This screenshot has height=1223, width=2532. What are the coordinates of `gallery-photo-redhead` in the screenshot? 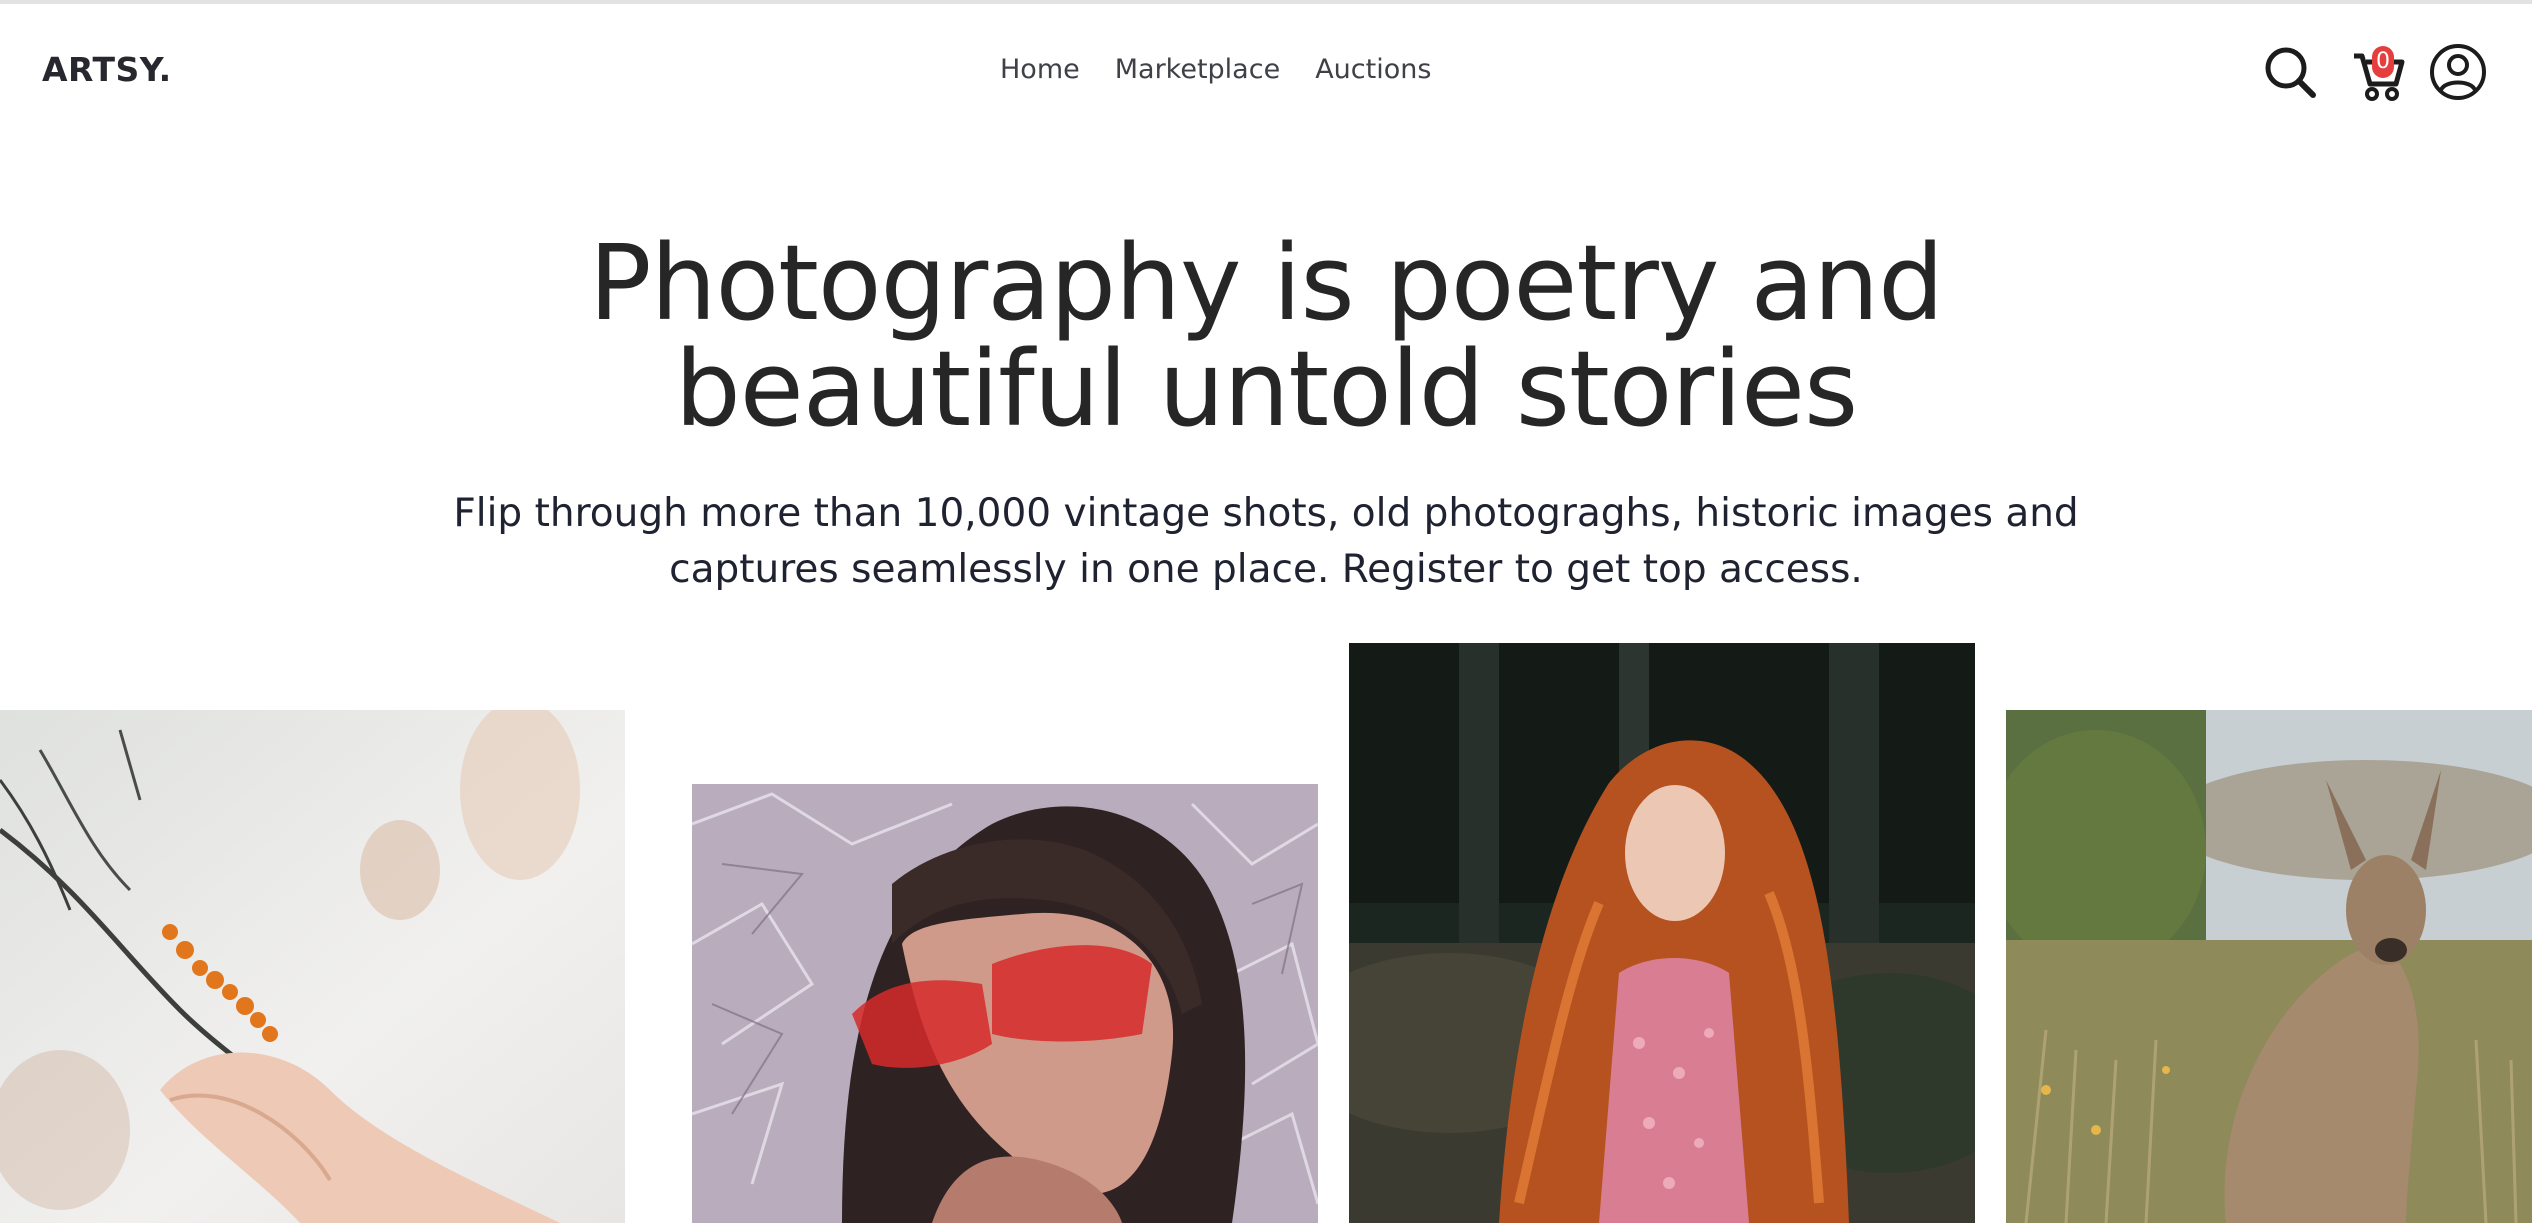 It's located at (1662, 933).